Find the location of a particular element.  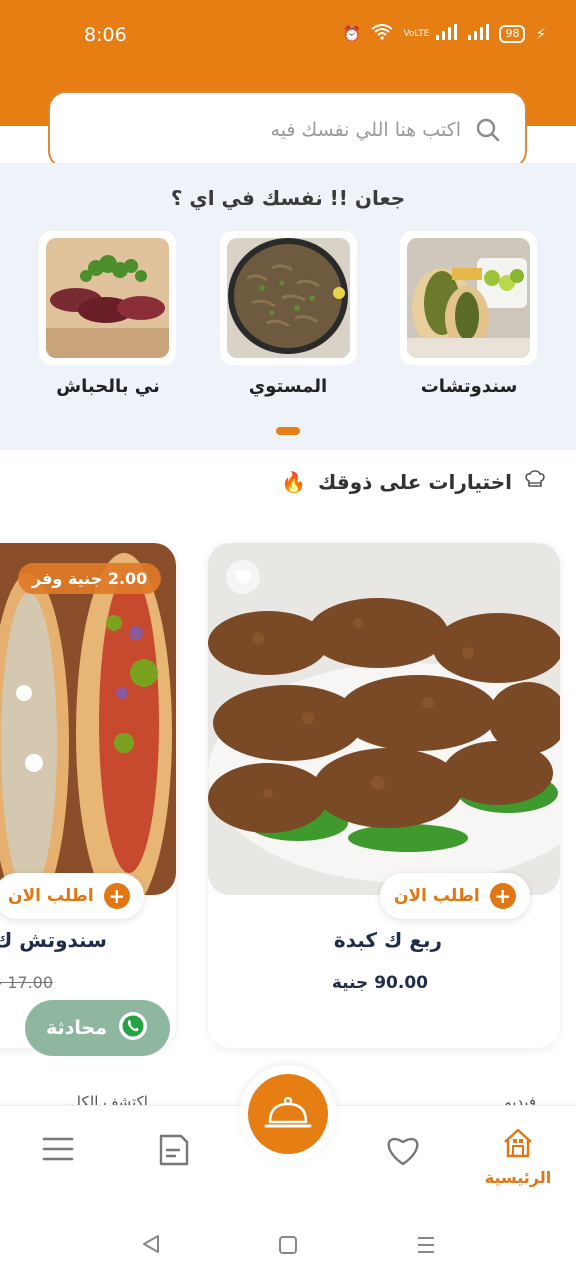

nav-orders is located at coordinates (173, 1150).